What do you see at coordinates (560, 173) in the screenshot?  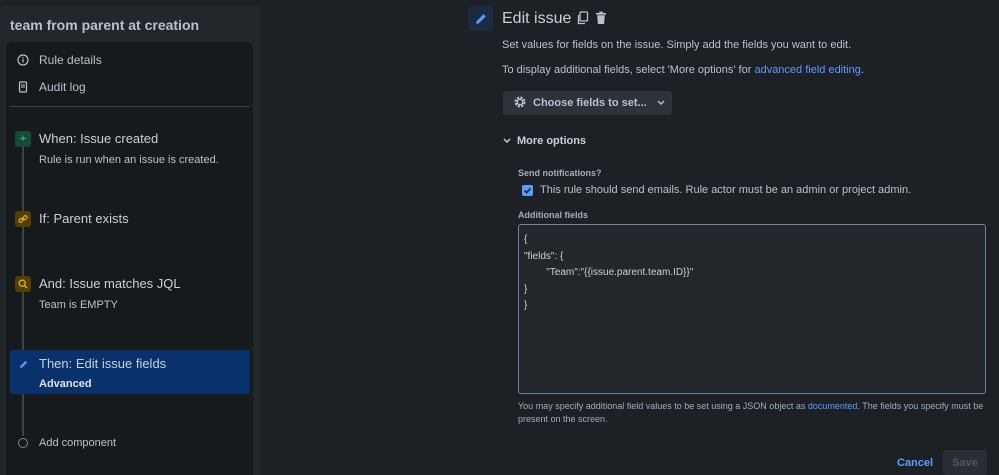 I see `send-notifications-label: Send notifications?` at bounding box center [560, 173].